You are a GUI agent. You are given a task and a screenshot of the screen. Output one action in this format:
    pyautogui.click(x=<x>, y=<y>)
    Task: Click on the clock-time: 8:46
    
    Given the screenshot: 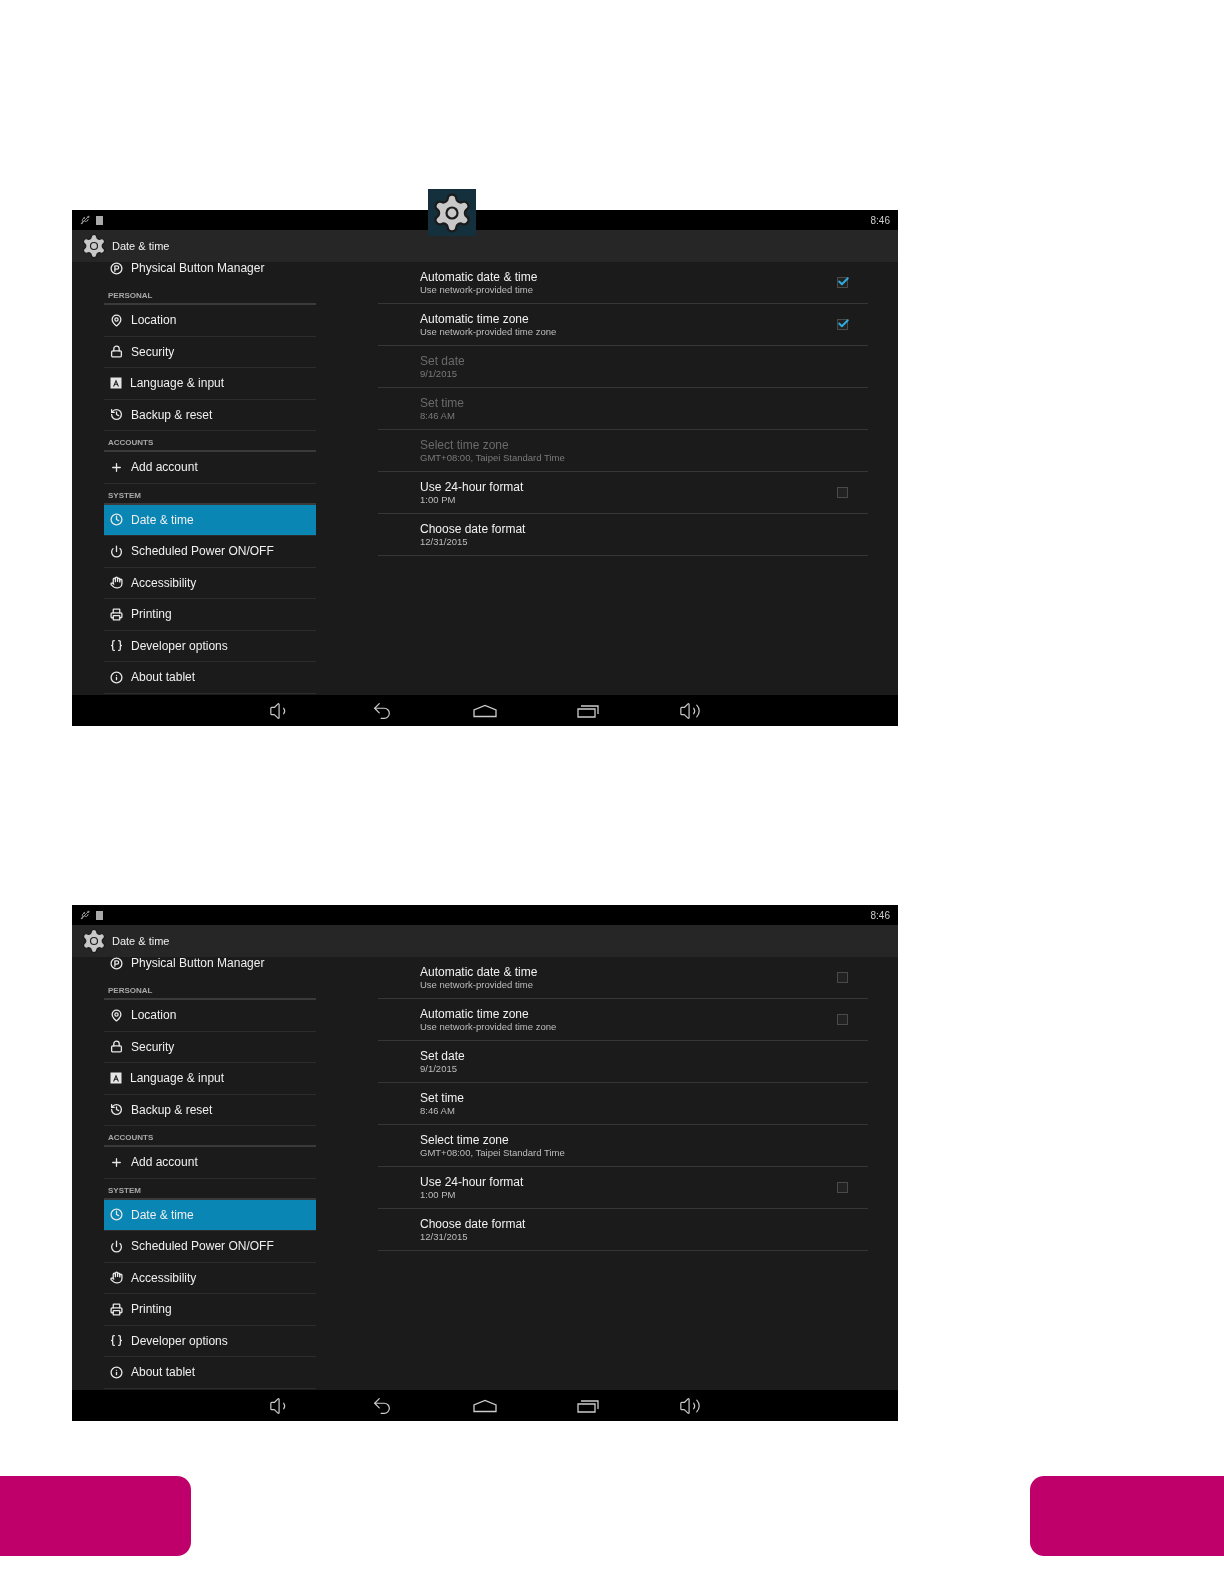 What is the action you would take?
    pyautogui.click(x=880, y=915)
    